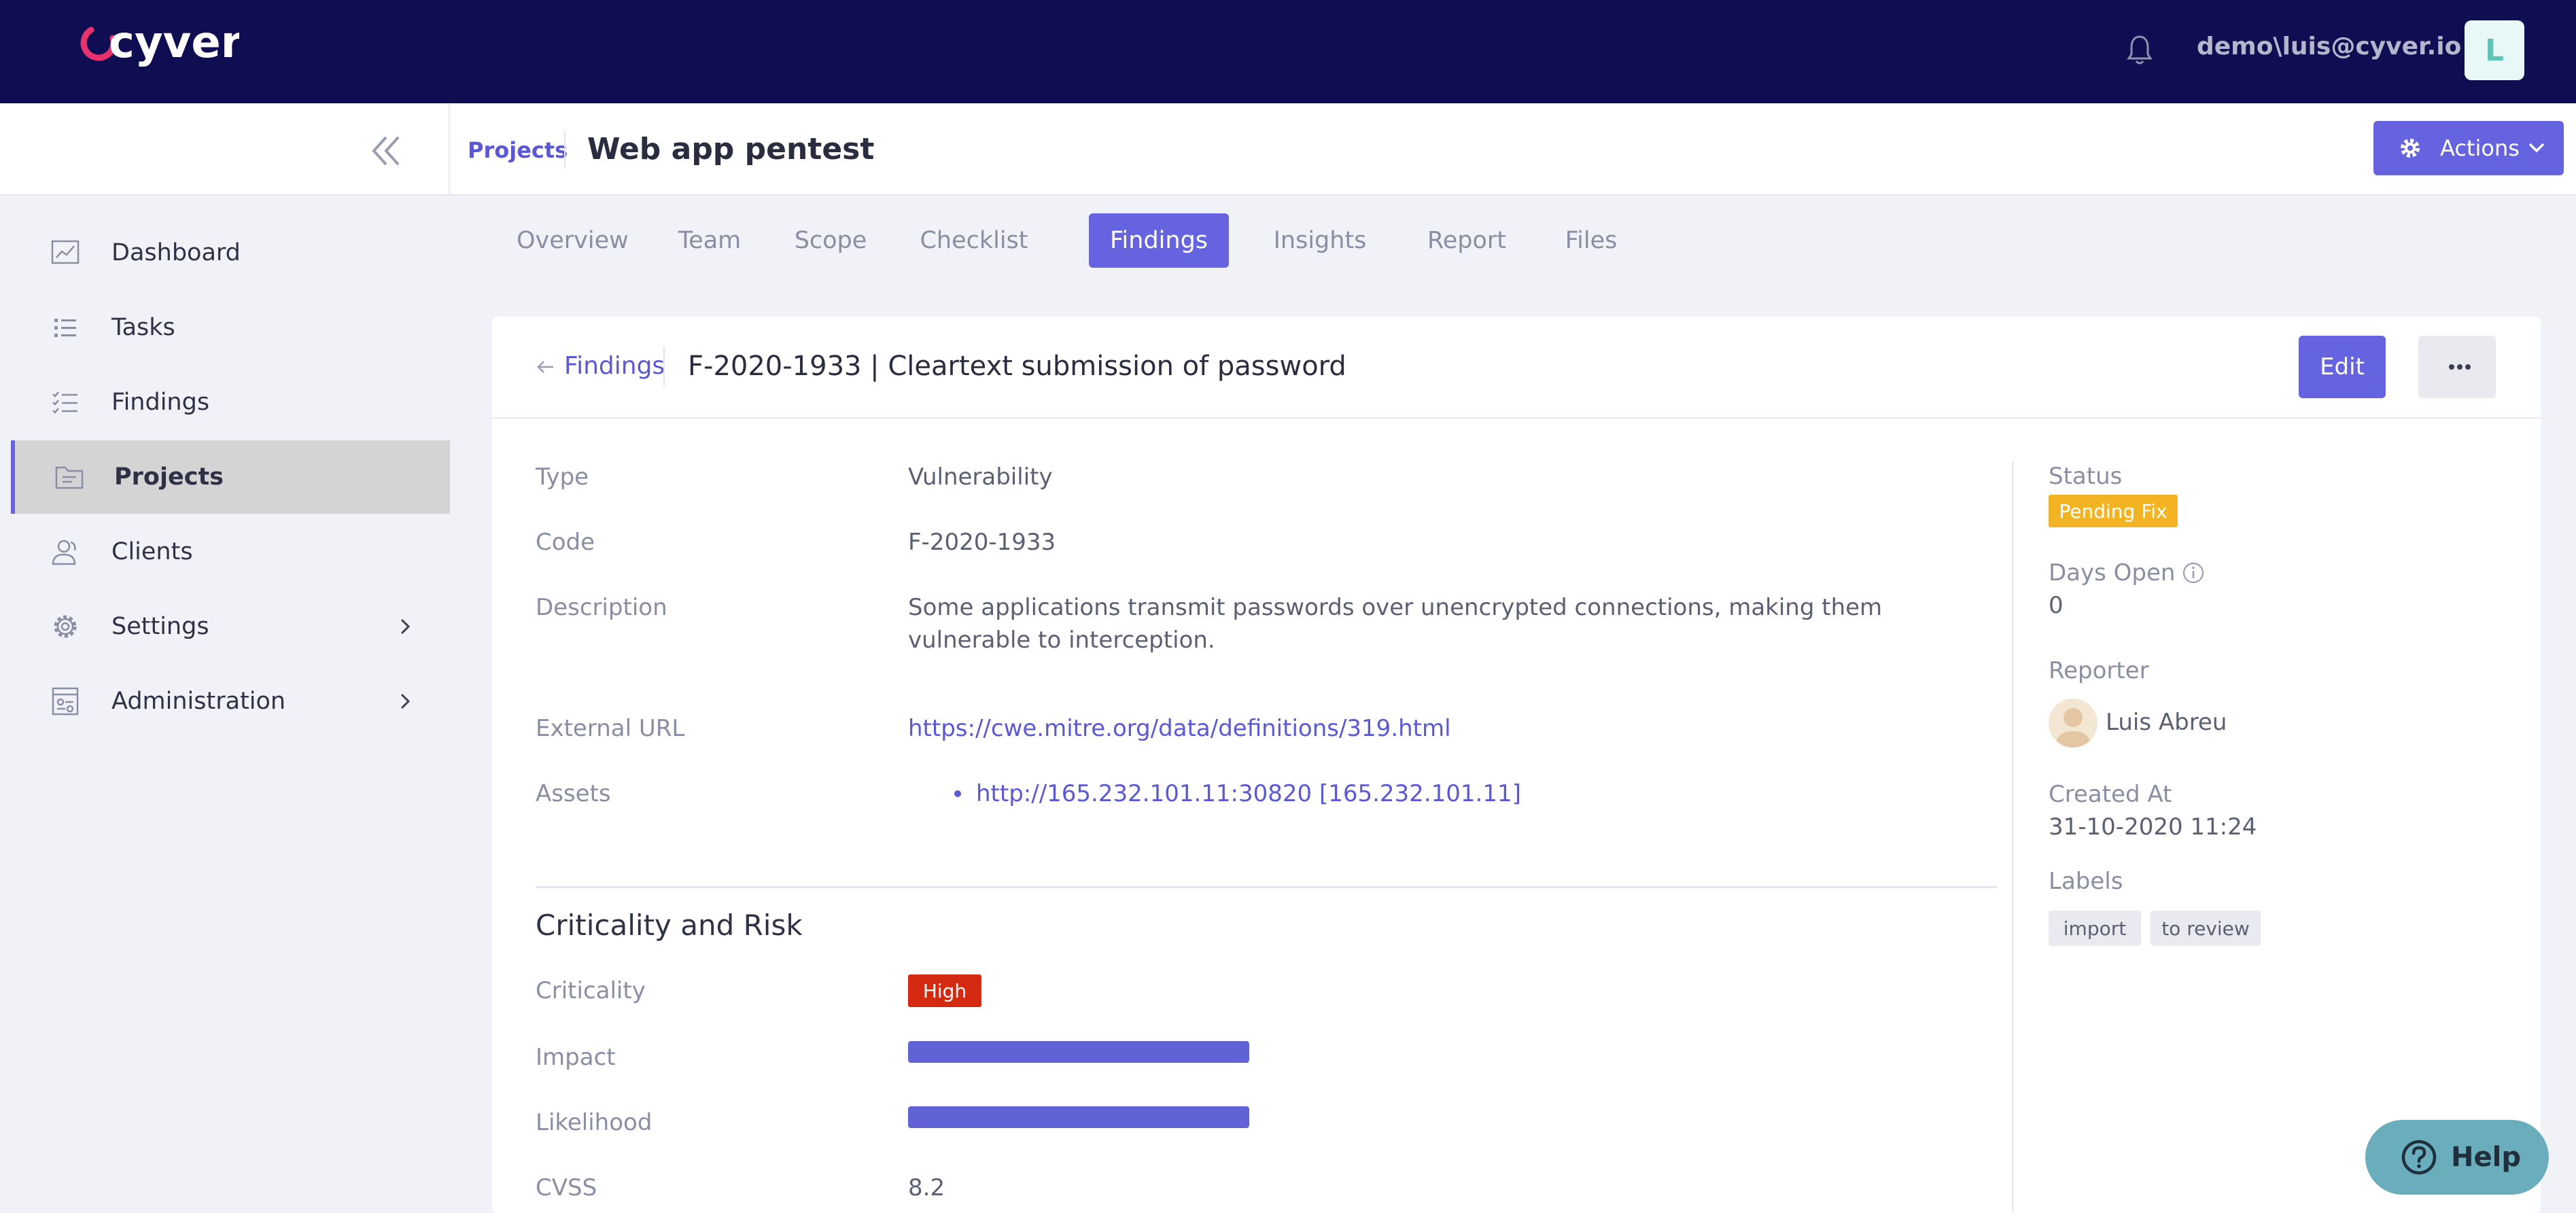 This screenshot has height=1213, width=2576. What do you see at coordinates (2166, 722) in the screenshot?
I see `reporter-name: Luis Abreu` at bounding box center [2166, 722].